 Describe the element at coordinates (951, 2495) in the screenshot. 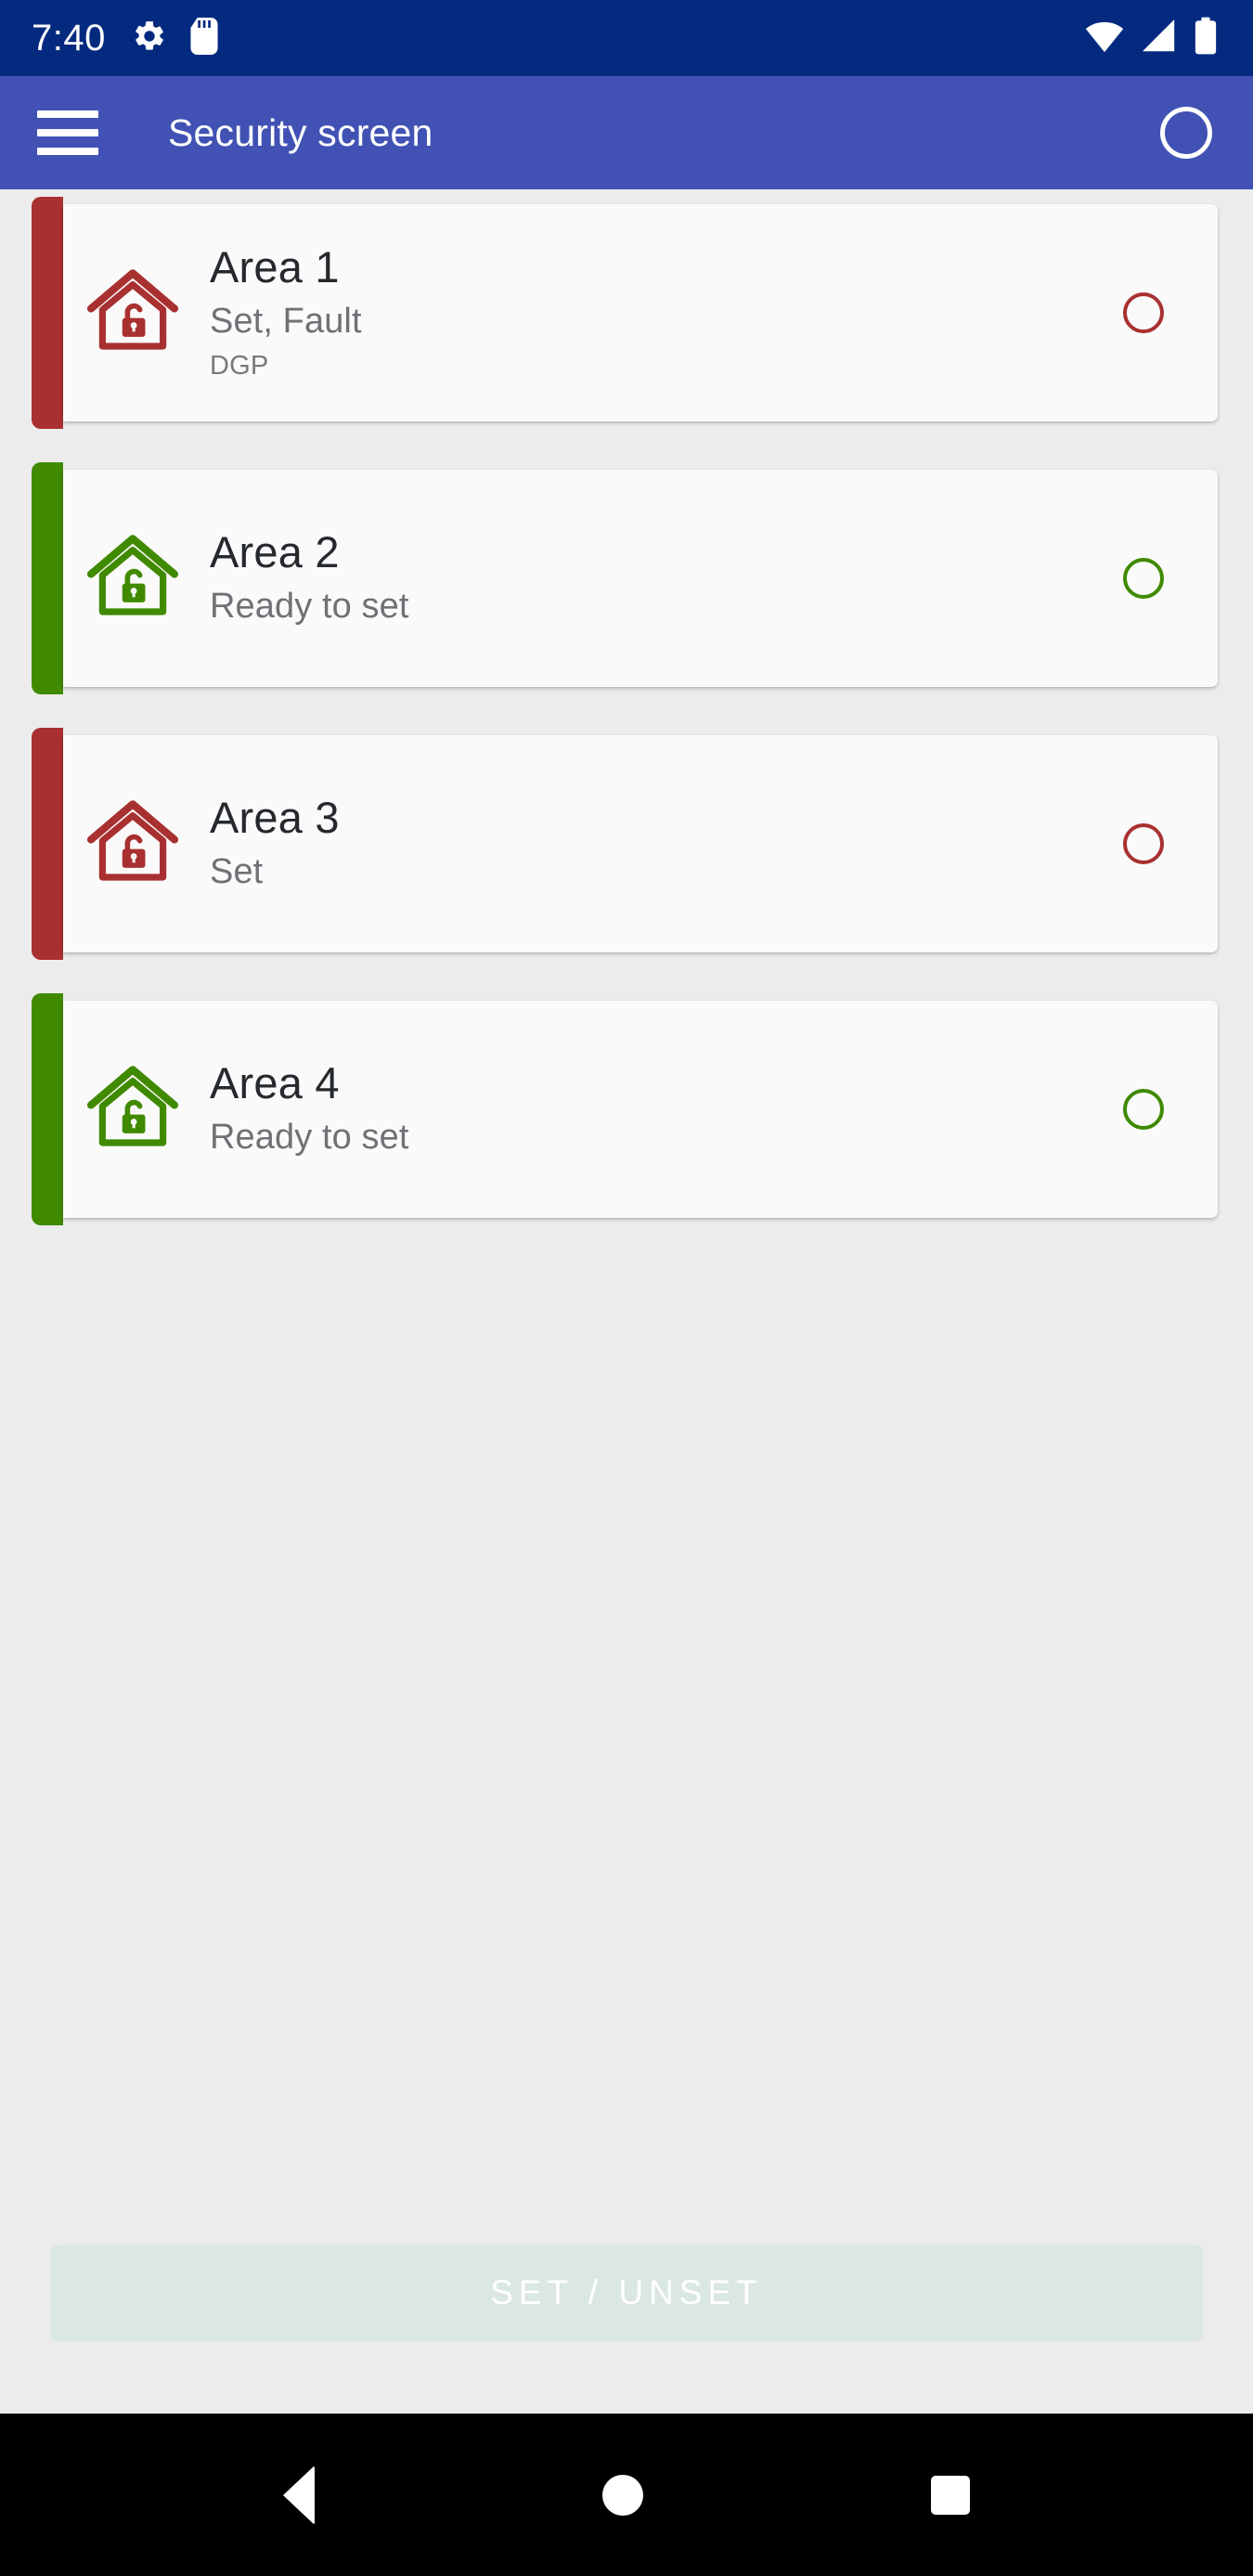

I see `recents-square-icon` at that location.